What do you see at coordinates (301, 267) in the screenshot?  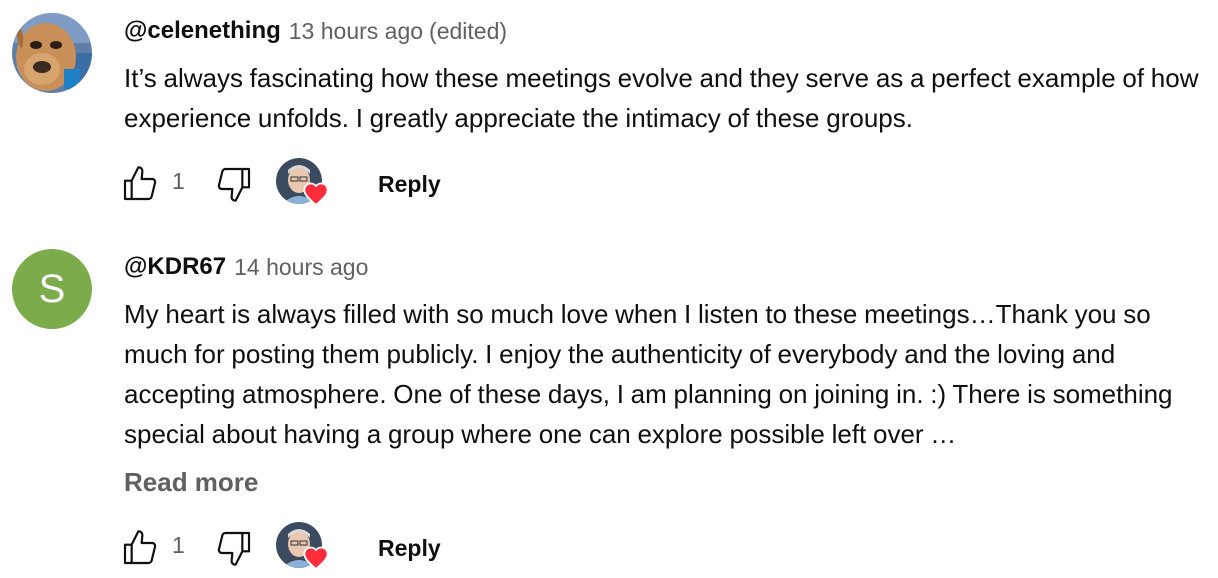 I see `comment-timestamp: 14 hours ago` at bounding box center [301, 267].